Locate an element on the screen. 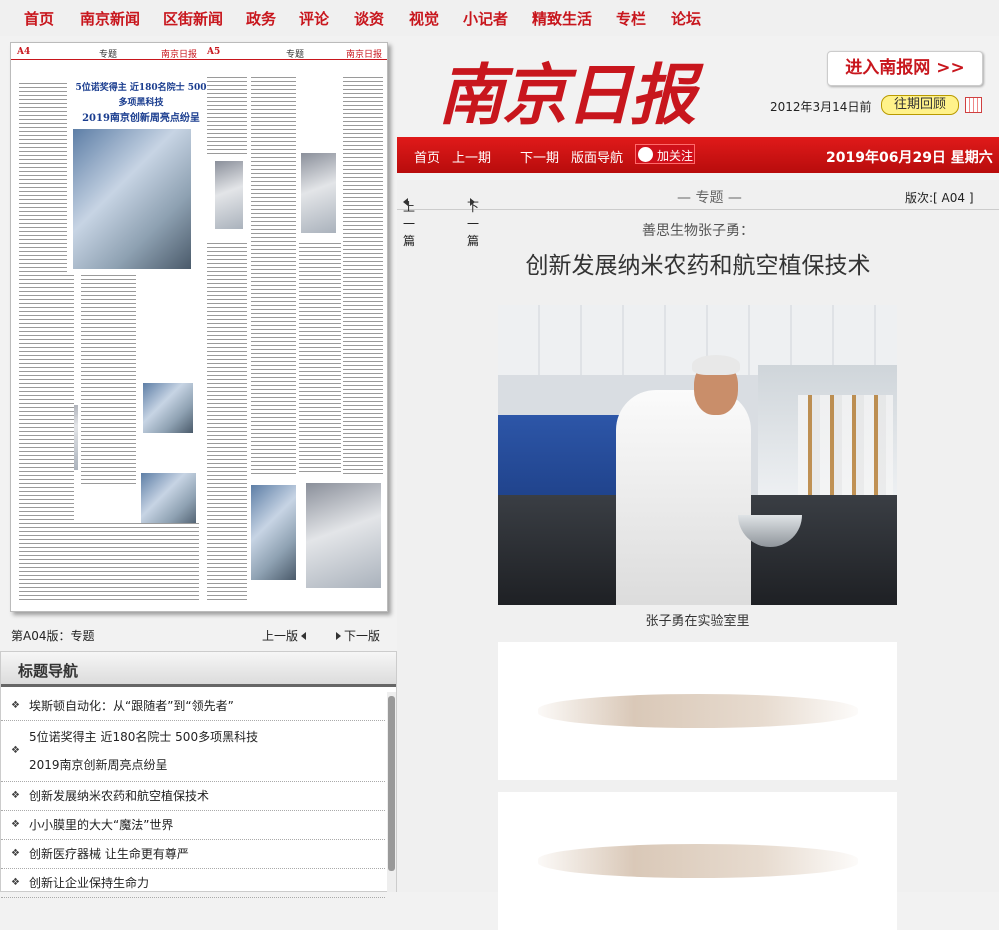 This screenshot has height=930, width=999. bar-home-link: 首页 is located at coordinates (427, 156).